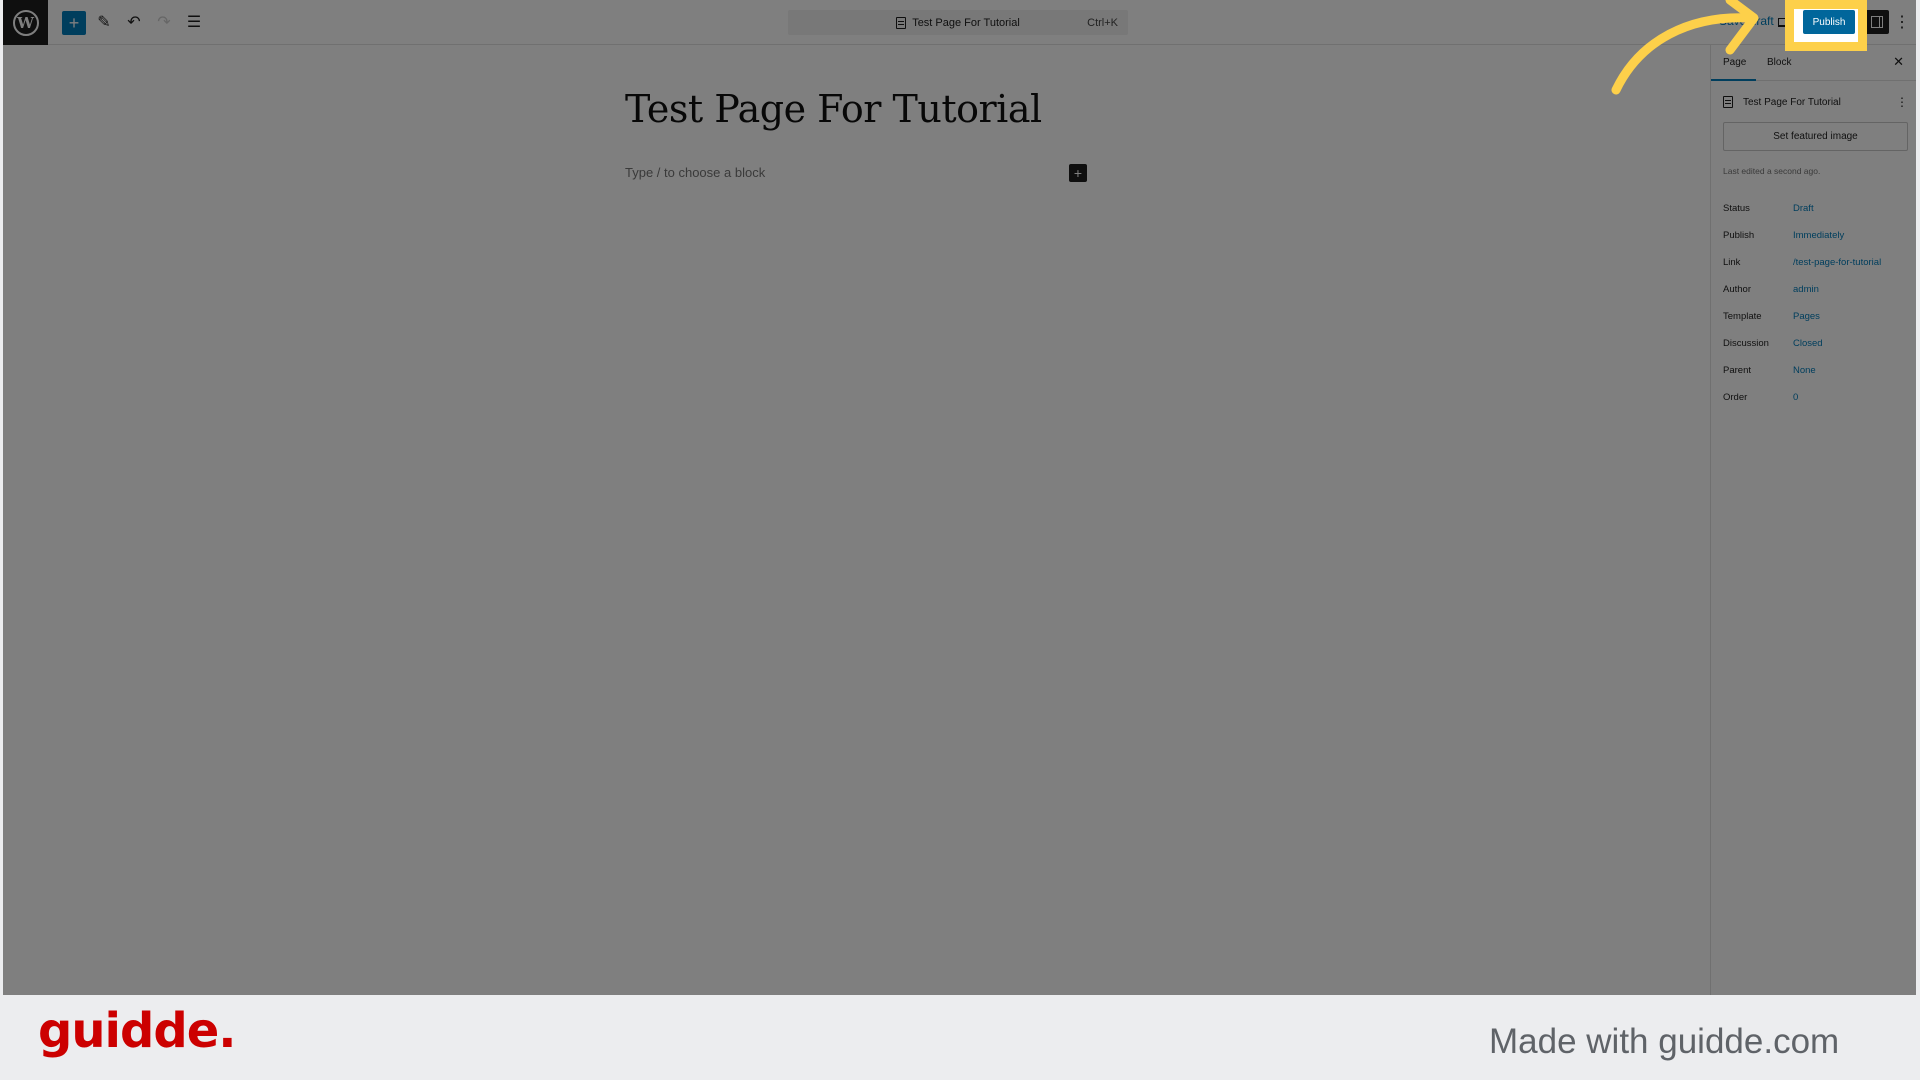 The image size is (1920, 1080). Describe the element at coordinates (137, 1031) in the screenshot. I see `guidde-logo: guidde.` at that location.